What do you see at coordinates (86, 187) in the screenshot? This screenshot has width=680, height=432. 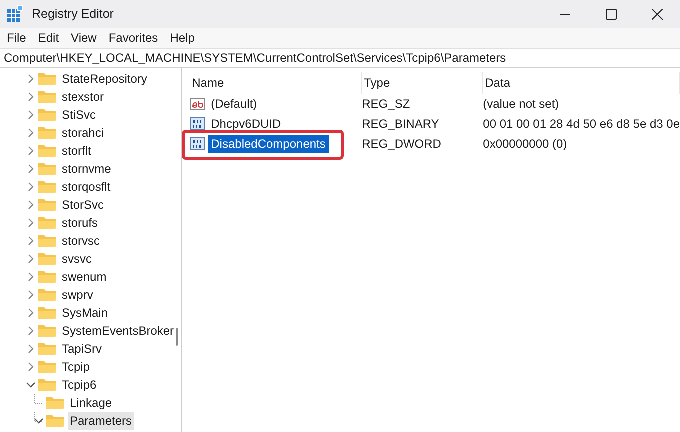 I see `tree-item: storqosflt` at bounding box center [86, 187].